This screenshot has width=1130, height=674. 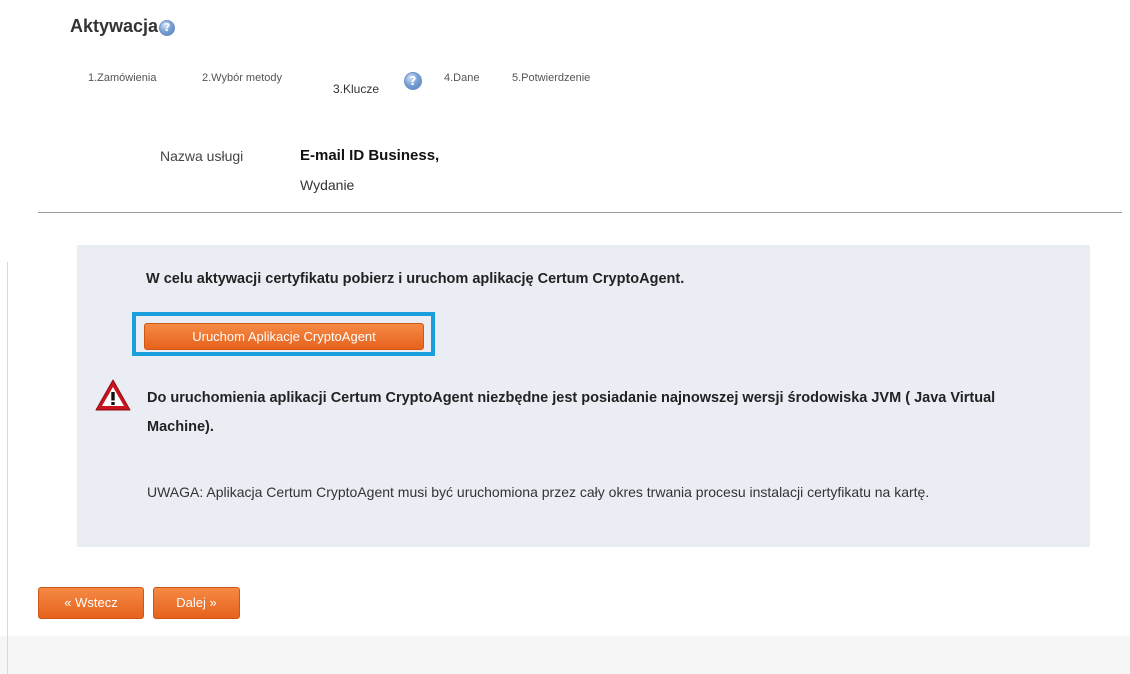 I want to click on page-title: Aktywacja ?, so click(x=123, y=26).